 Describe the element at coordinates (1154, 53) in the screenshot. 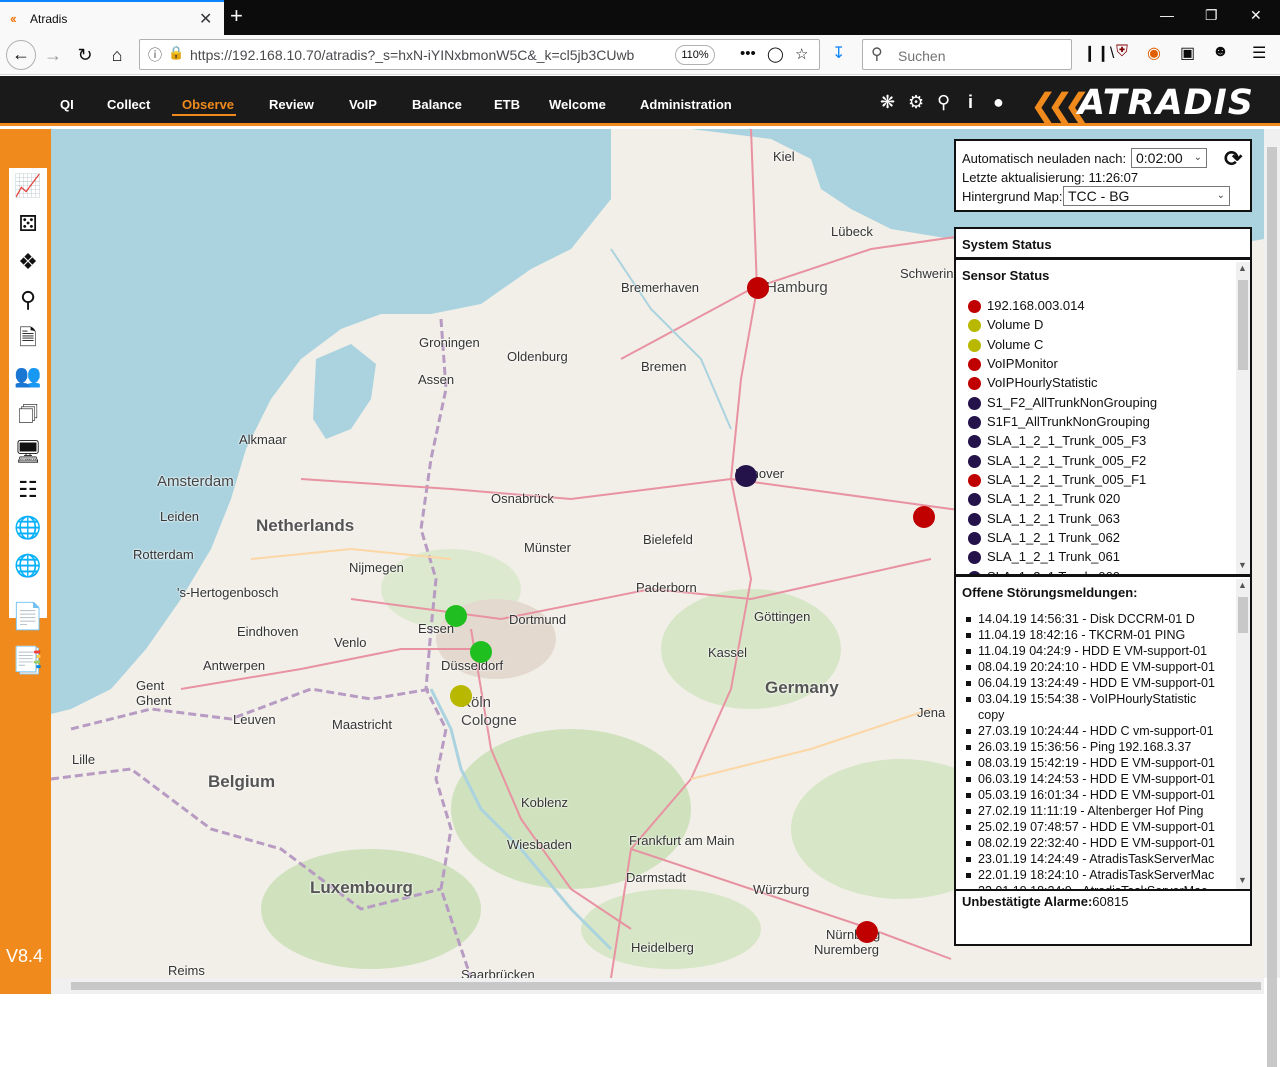

I see `extension-icon: ◉` at that location.